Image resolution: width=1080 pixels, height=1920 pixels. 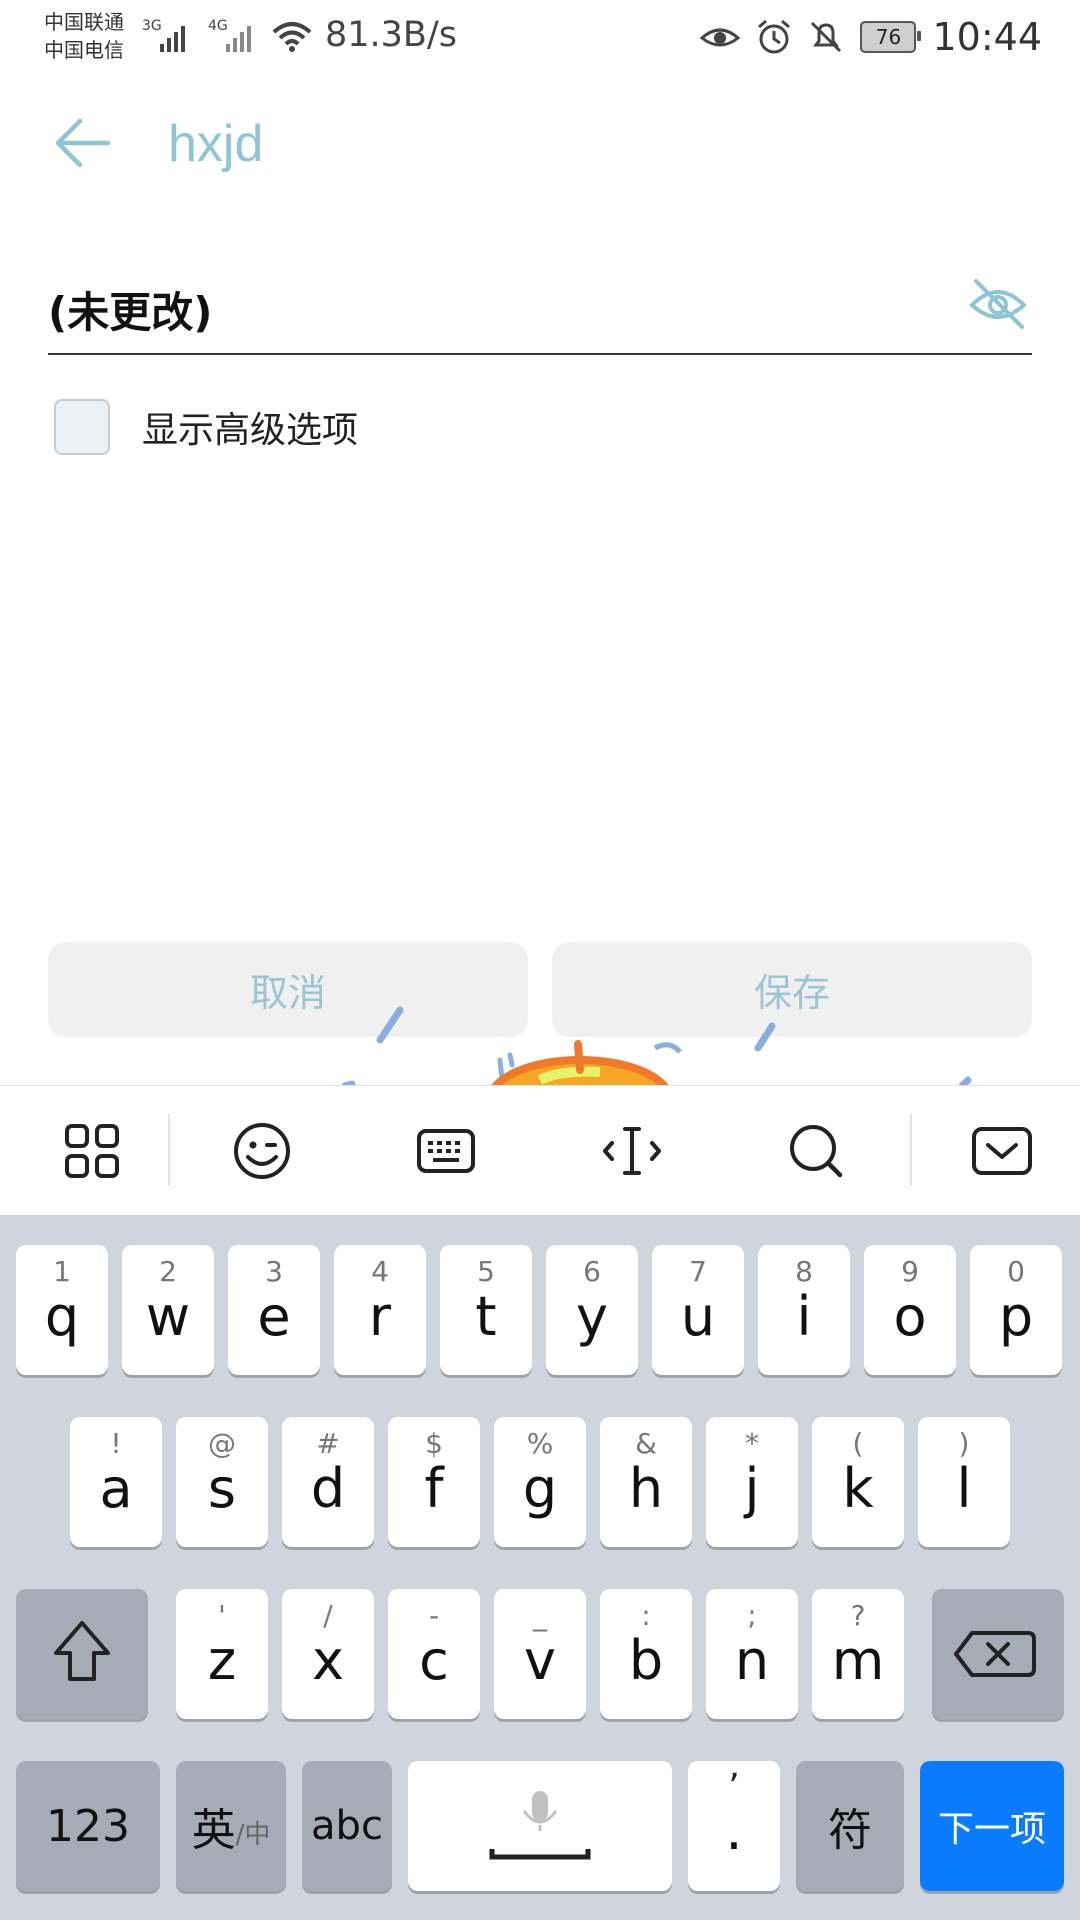 What do you see at coordinates (83, 143) in the screenshot?
I see `back-arrow-icon` at bounding box center [83, 143].